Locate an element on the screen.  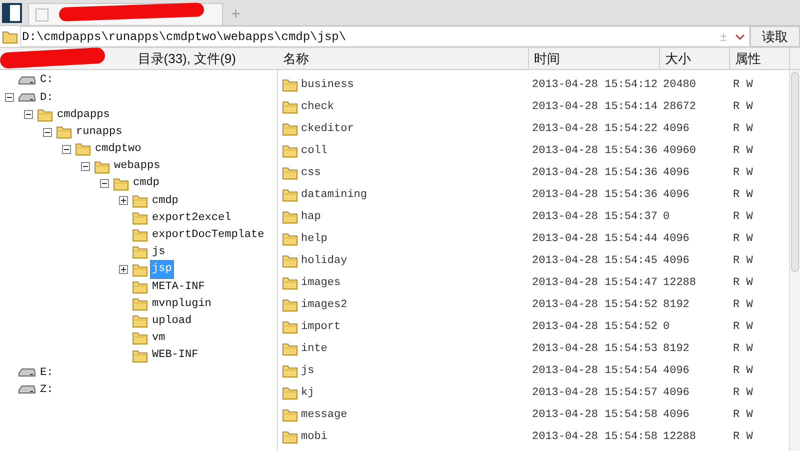
table-cell-text: 2013-04-28 15:54:37 is located at coordinates (595, 217).